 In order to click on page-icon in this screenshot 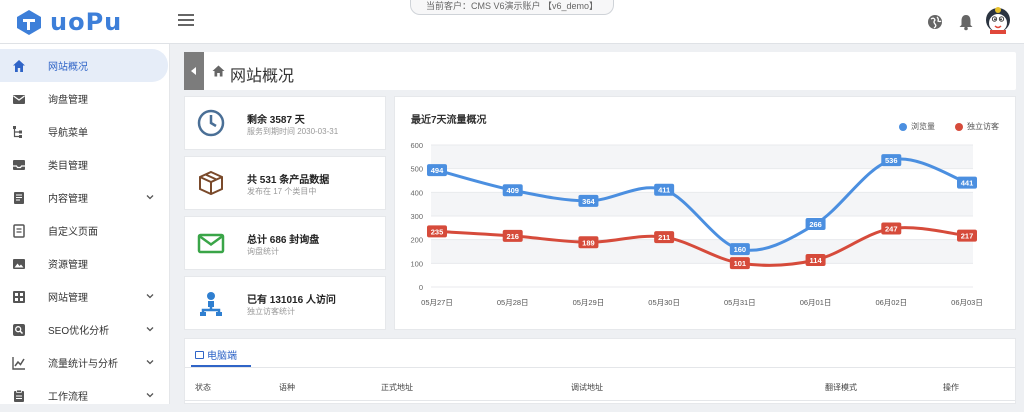, I will do `click(19, 230)`.